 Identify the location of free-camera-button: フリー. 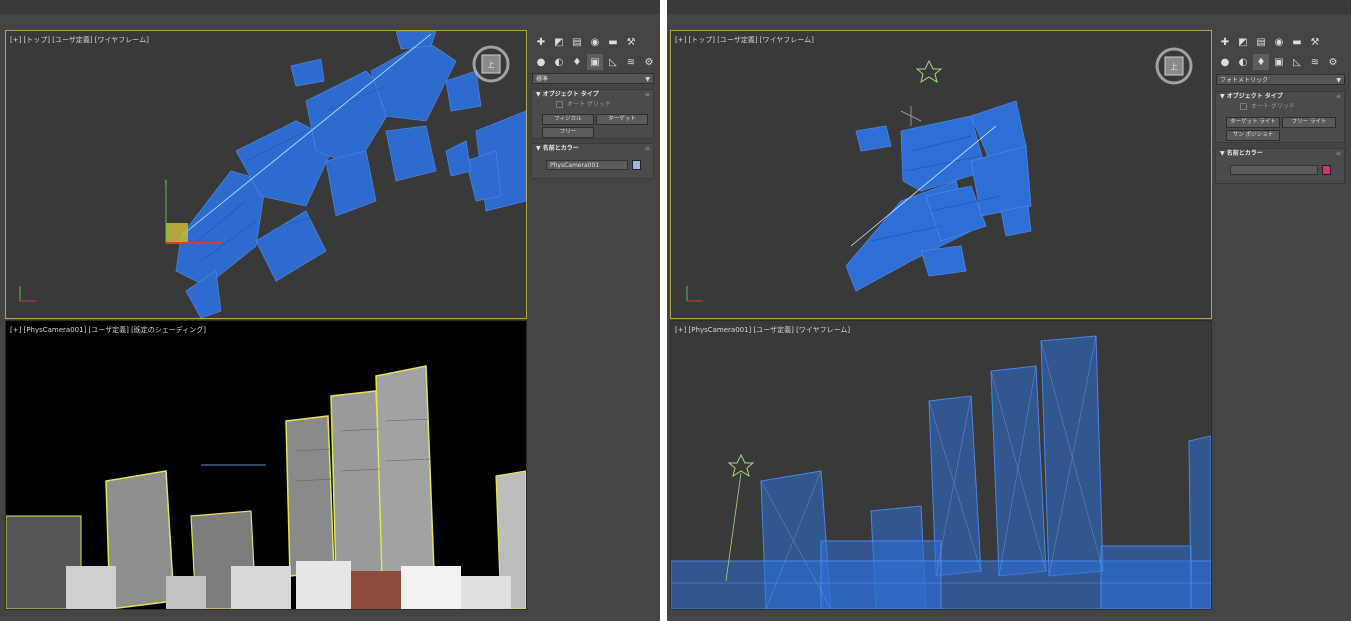
(568, 132).